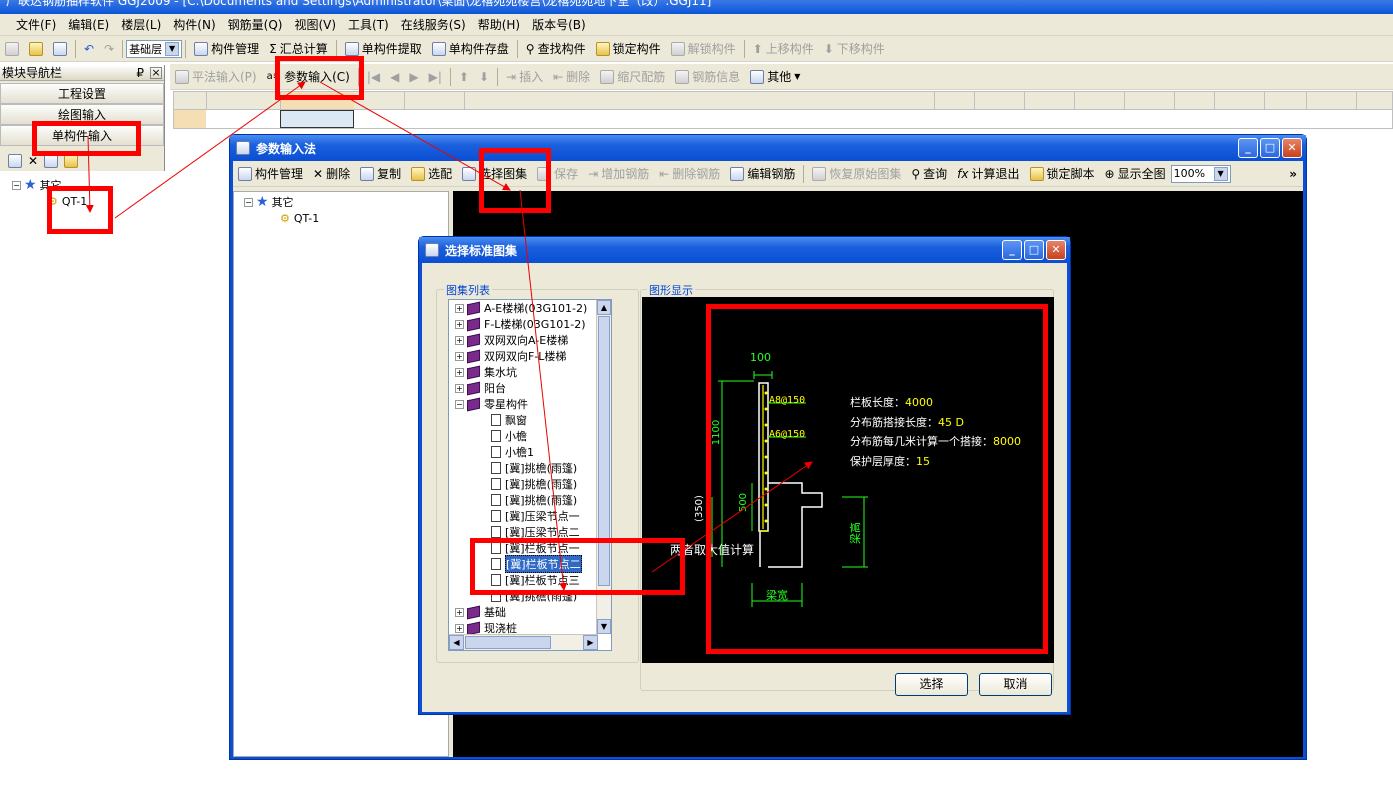  I want to click on copy-icon, so click(51, 161).